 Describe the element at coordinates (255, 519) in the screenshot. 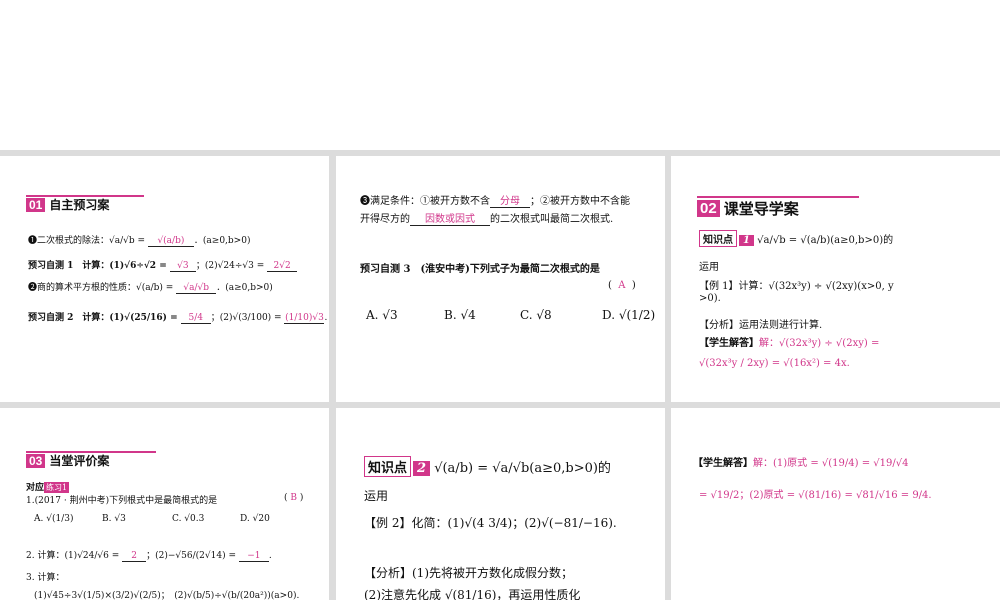

I see `q1-option-d: D. √20` at that location.